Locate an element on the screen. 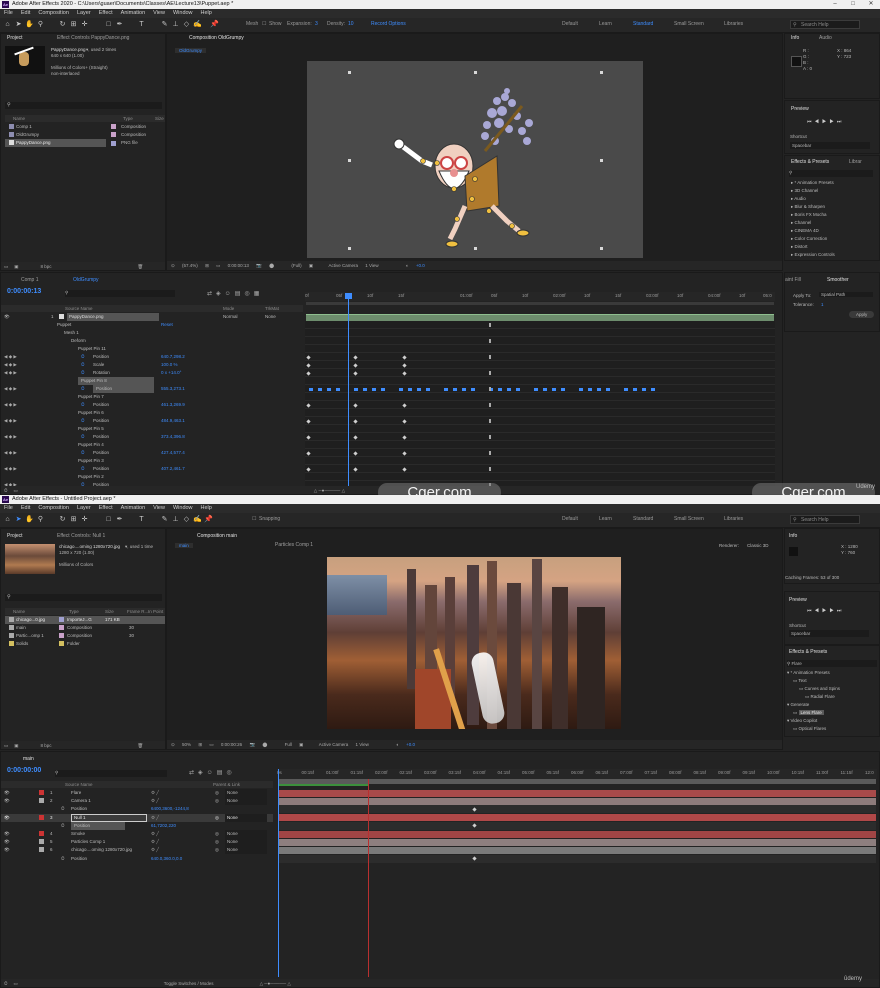  type-tool-icon: T is located at coordinates (141, 519).